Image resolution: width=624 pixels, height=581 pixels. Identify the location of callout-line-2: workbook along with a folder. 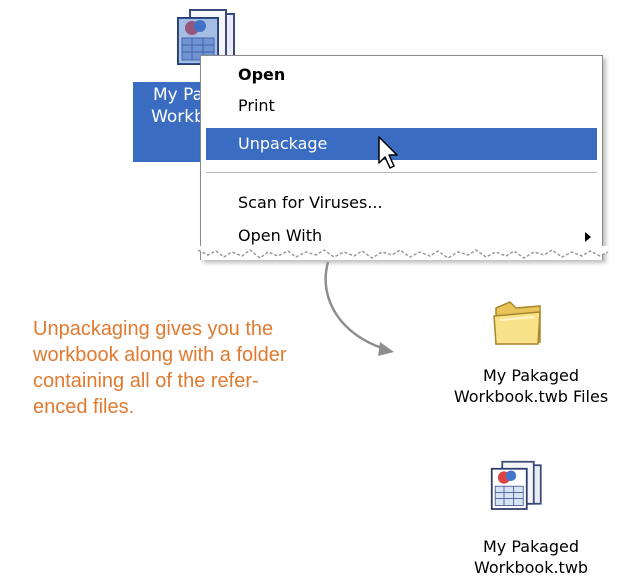
(160, 355).